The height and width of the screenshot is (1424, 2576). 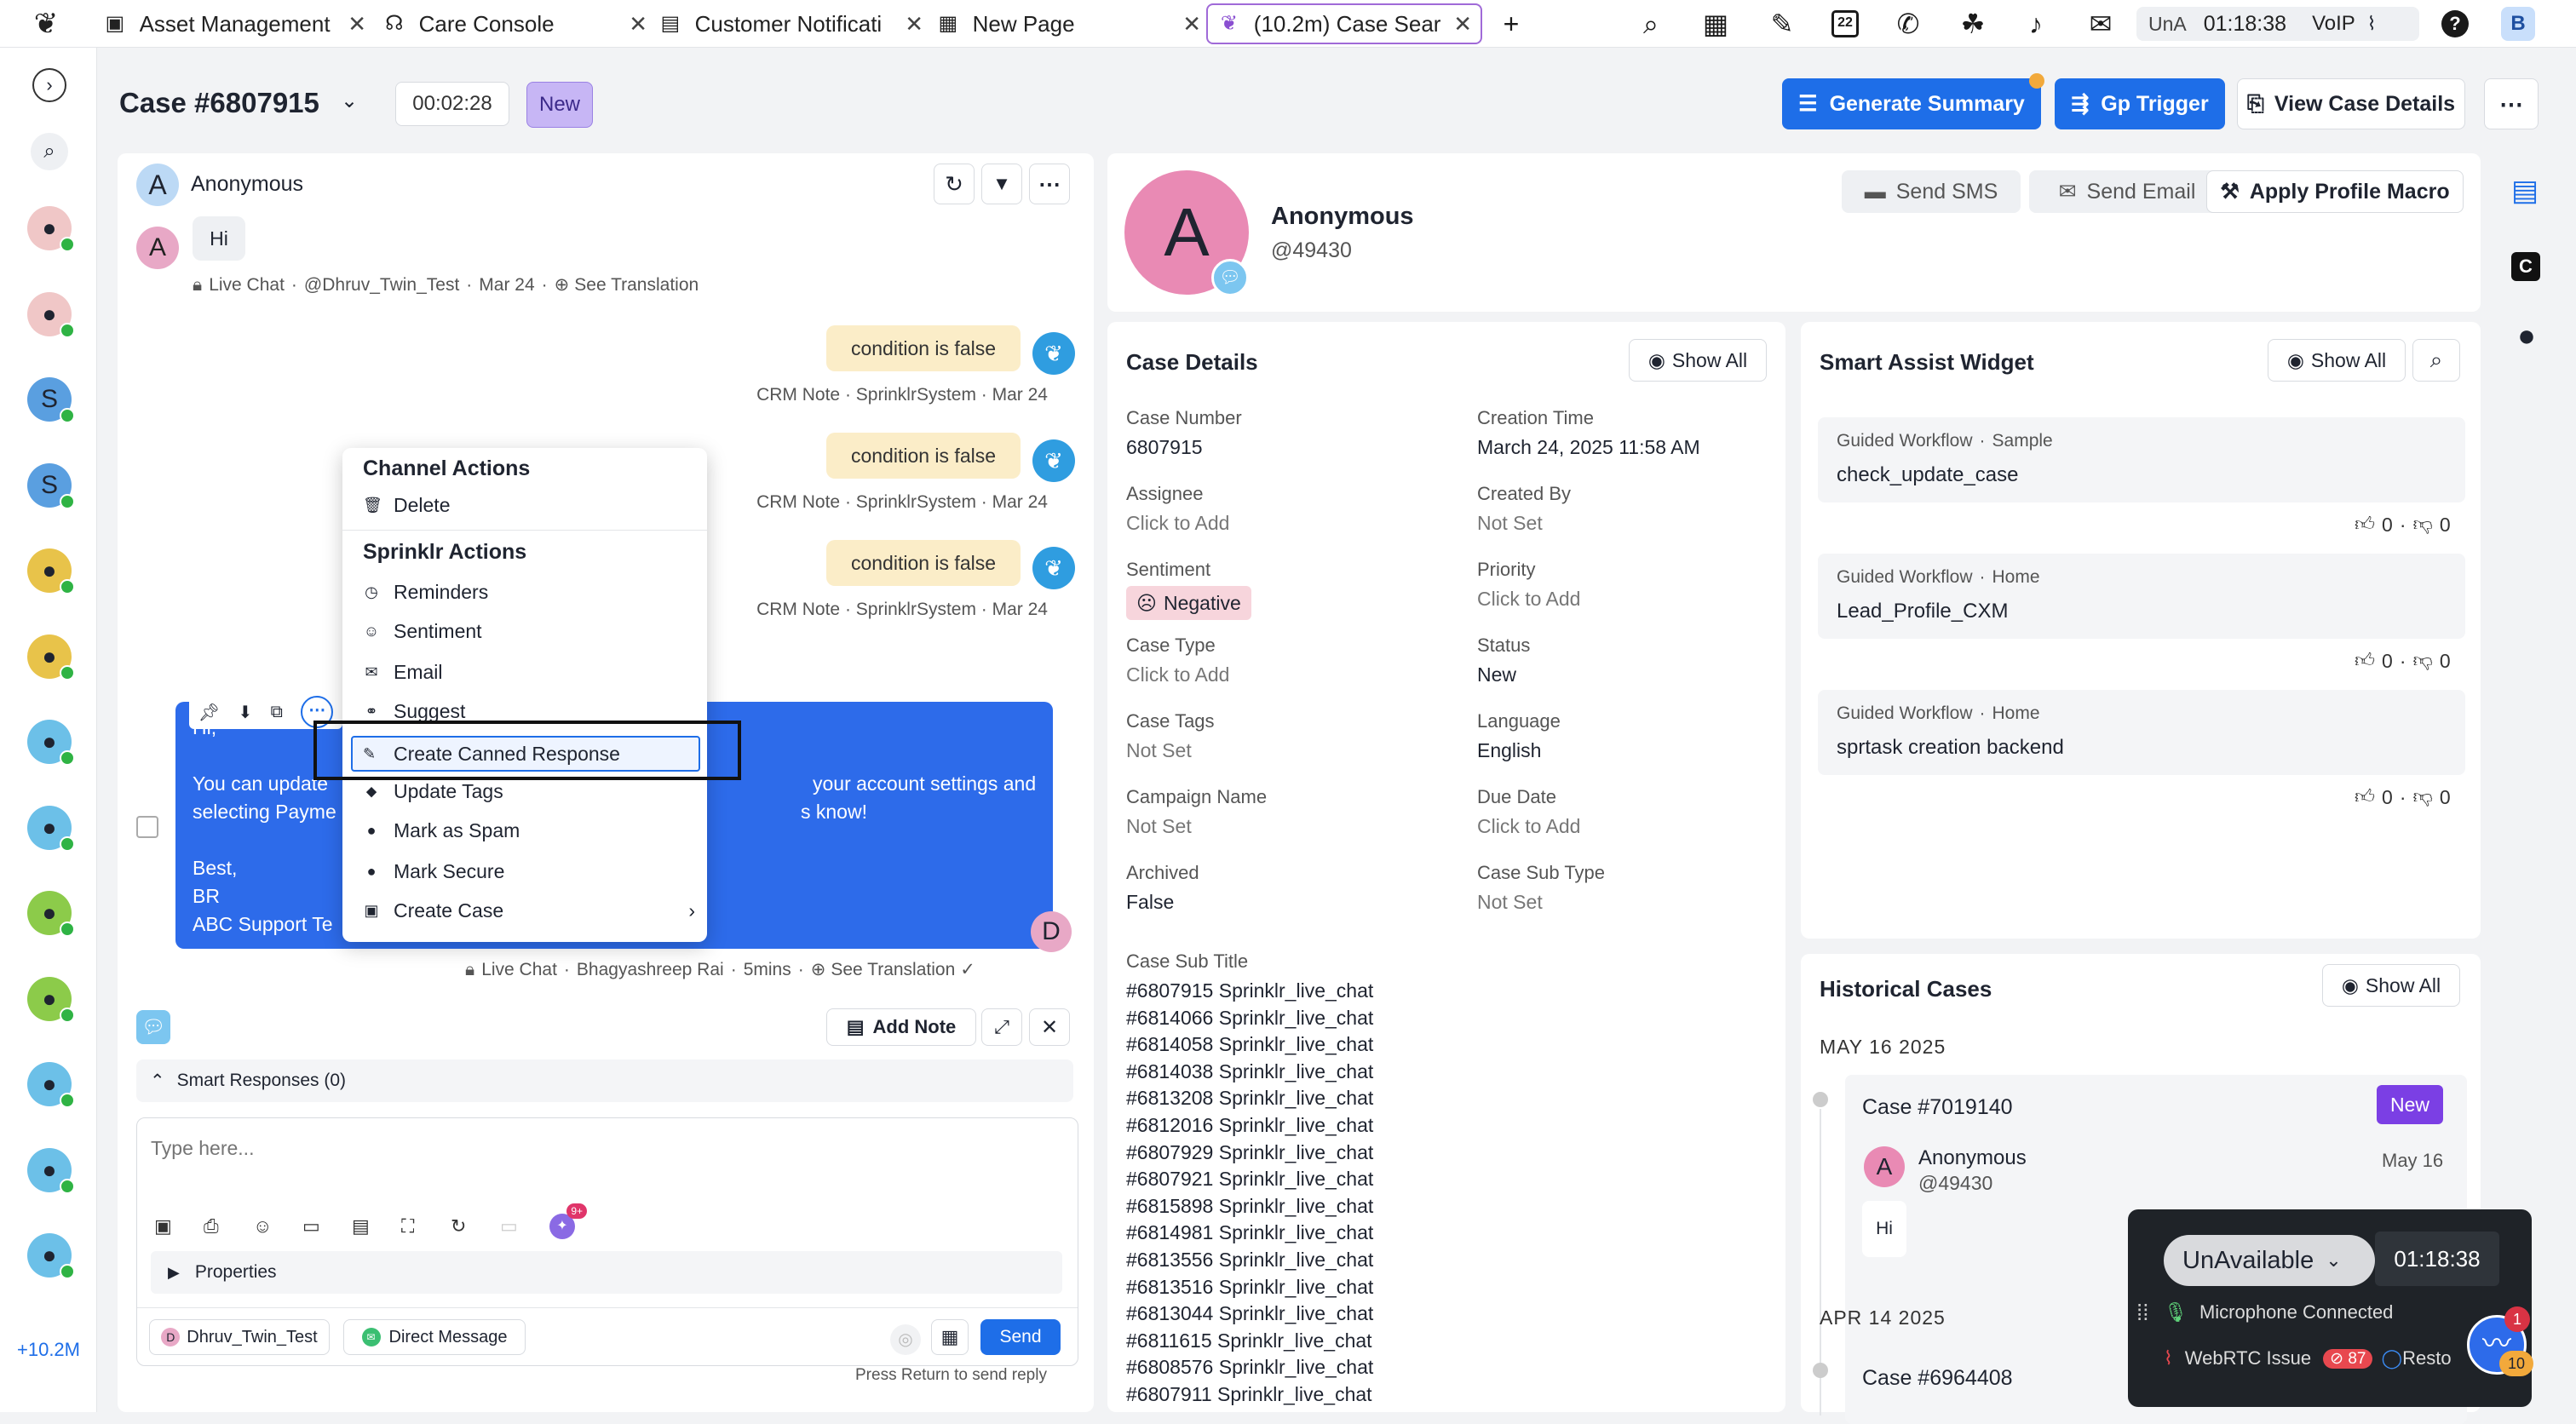 I want to click on generate-summary-button: ☰ Generate Summary, so click(x=1912, y=104).